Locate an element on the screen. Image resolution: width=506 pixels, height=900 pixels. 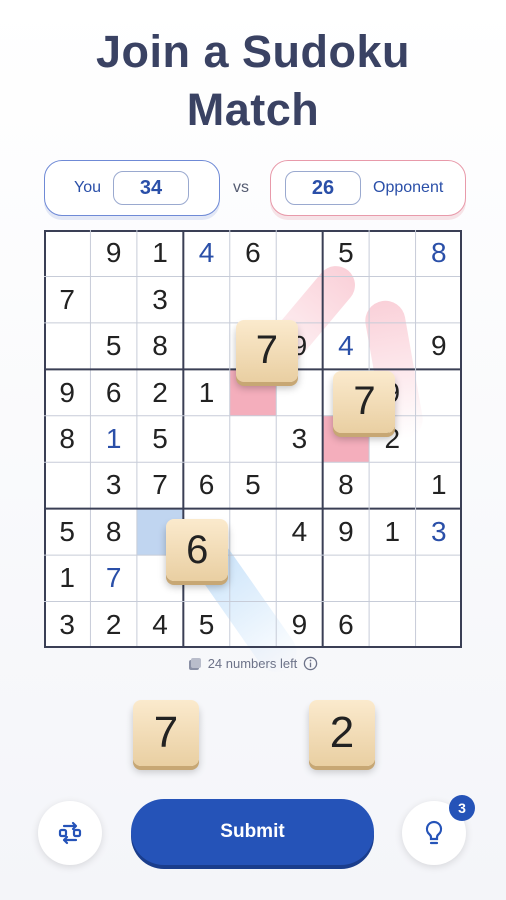
info-icon is located at coordinates (310, 663).